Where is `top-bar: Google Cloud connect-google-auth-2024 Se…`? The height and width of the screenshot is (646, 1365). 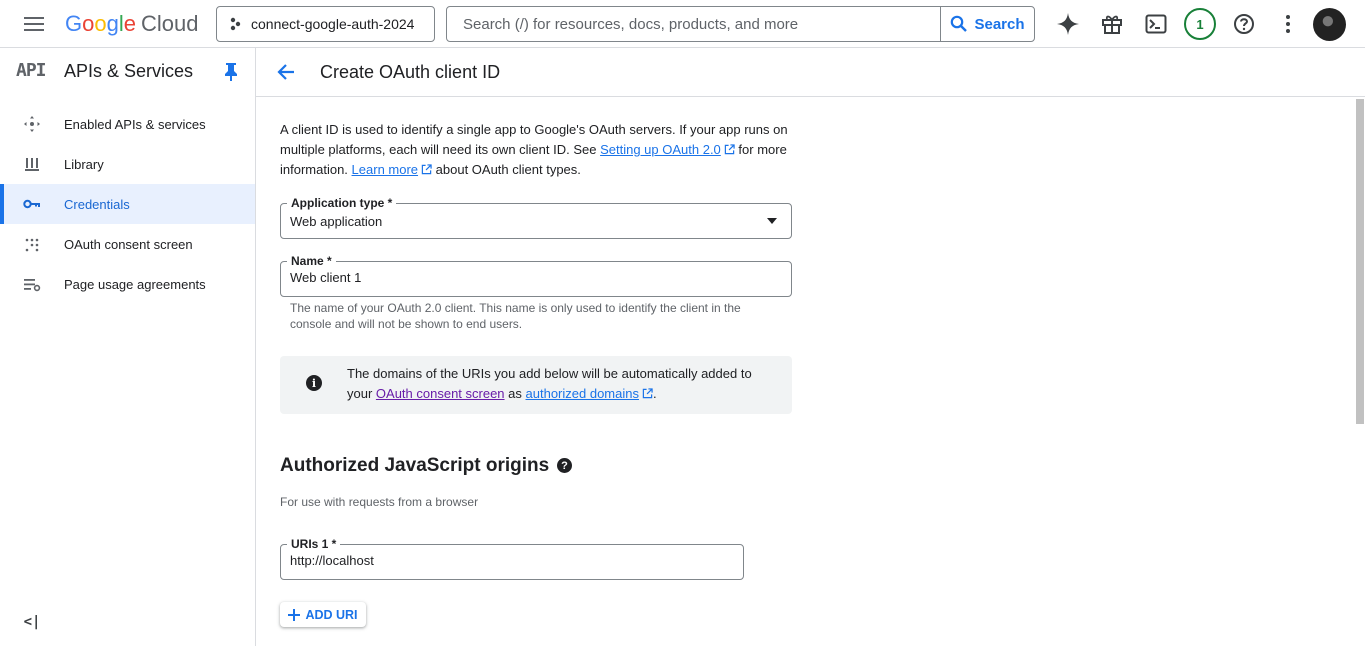 top-bar: Google Cloud connect-google-auth-2024 Se… is located at coordinates (682, 24).